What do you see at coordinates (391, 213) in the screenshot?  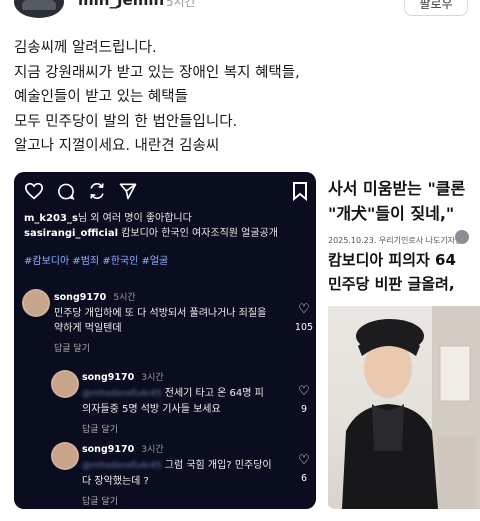 I see `article-headline-line: "개犬"들이 짖네,"` at bounding box center [391, 213].